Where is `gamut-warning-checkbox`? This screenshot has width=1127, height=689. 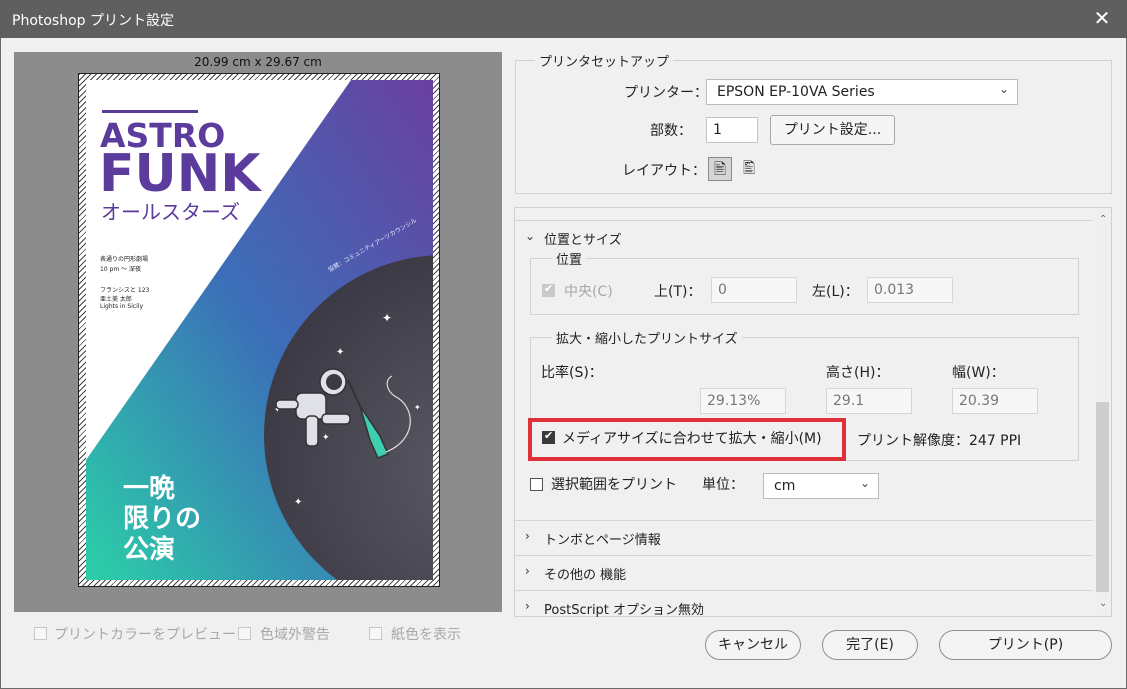
gamut-warning-checkbox is located at coordinates (244, 633).